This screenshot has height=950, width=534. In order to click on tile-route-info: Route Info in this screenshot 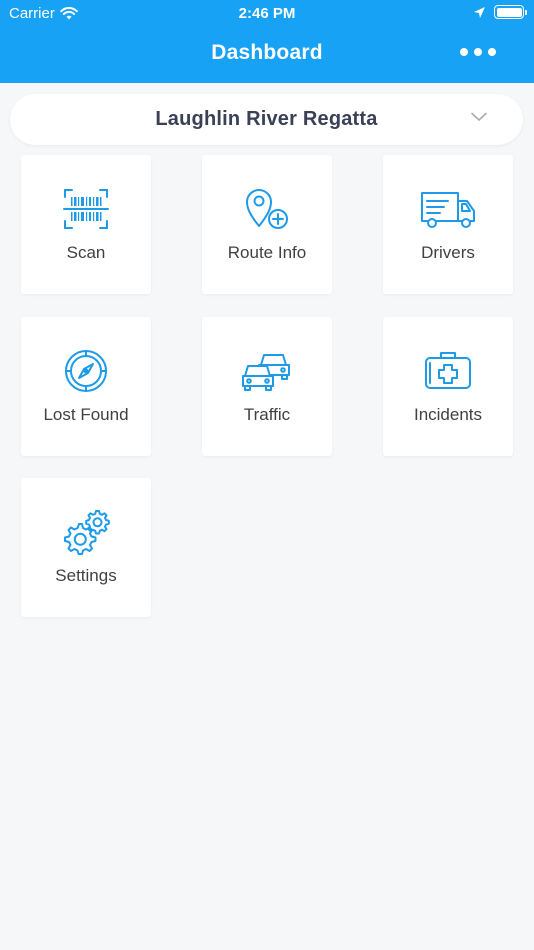, I will do `click(267, 224)`.